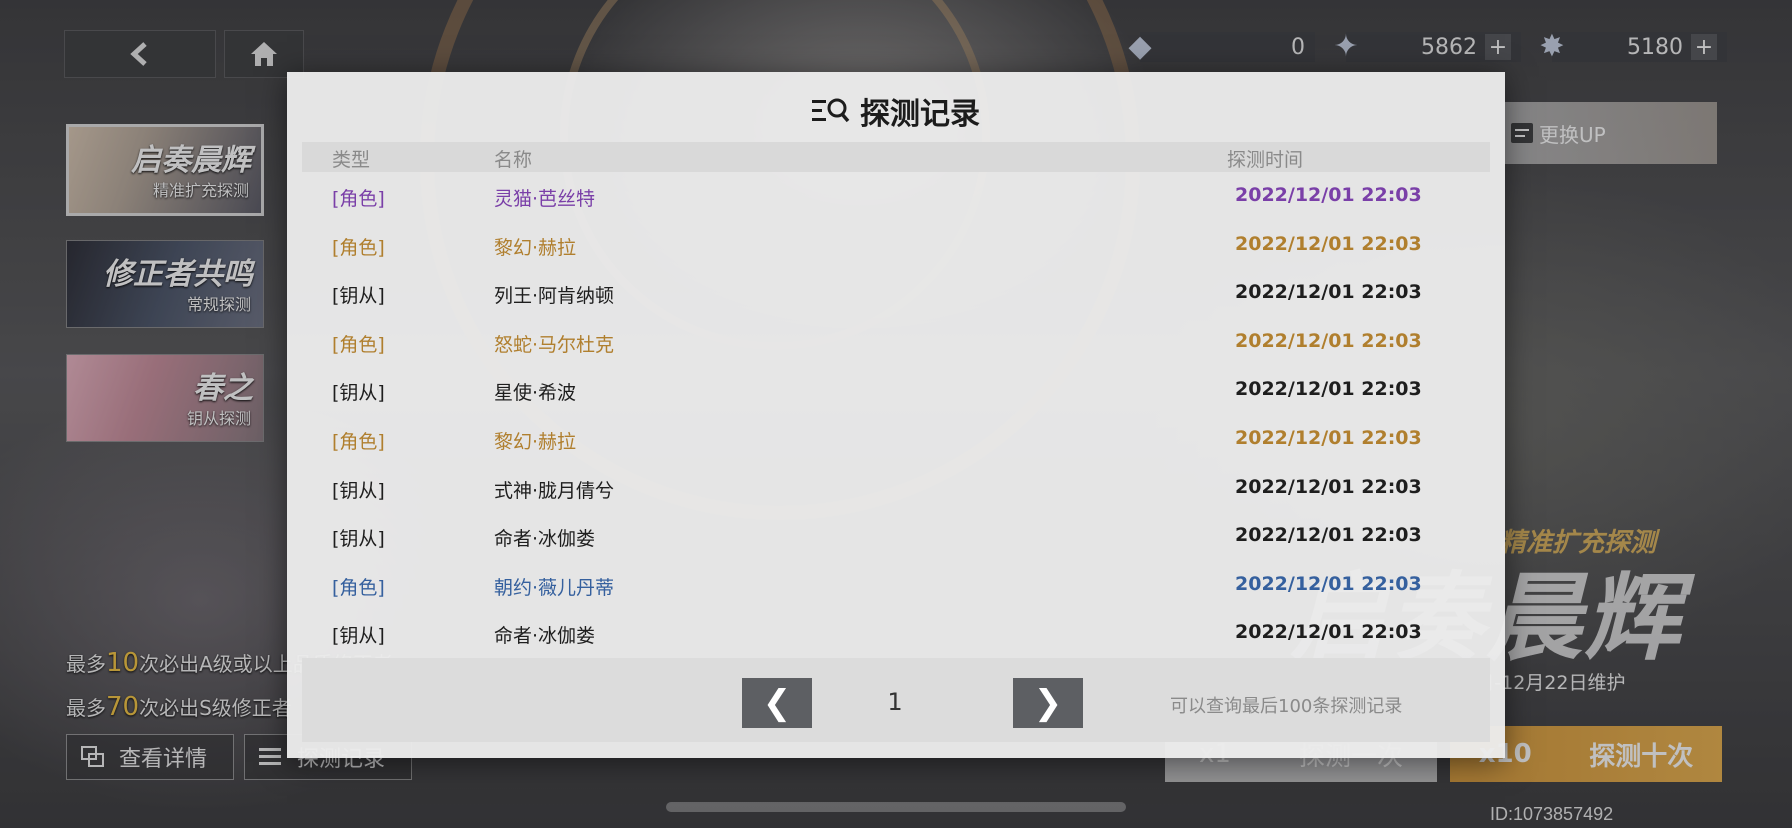 The height and width of the screenshot is (828, 1792). I want to click on record-name: 怒蛇·马尔杜克, so click(554, 344).